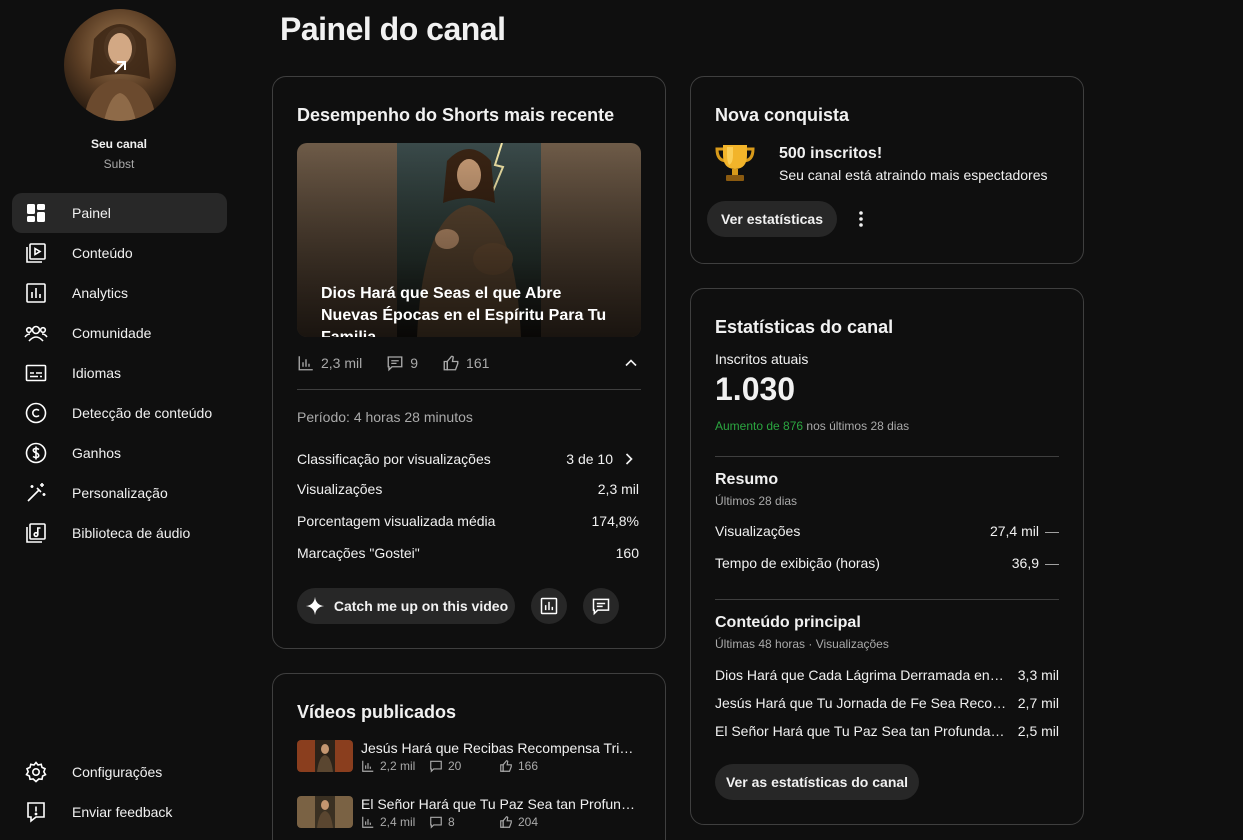 Image resolution: width=1243 pixels, height=840 pixels. I want to click on metric-row-ranking: Classificação por visualizações 3 de 10, so click(468, 459).